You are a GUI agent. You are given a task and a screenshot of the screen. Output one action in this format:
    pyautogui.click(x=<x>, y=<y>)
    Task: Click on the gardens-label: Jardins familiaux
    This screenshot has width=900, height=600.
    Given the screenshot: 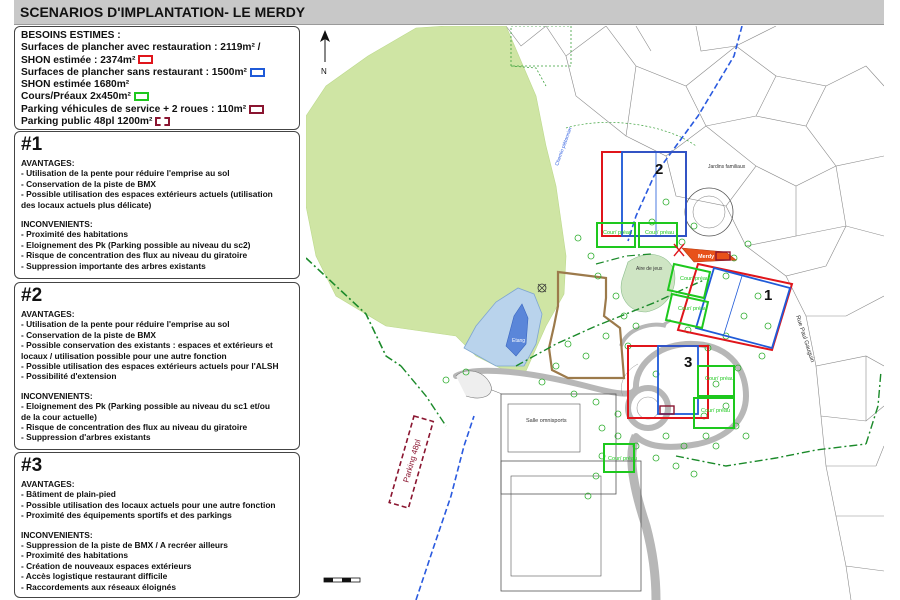 What is the action you would take?
    pyautogui.click(x=727, y=167)
    